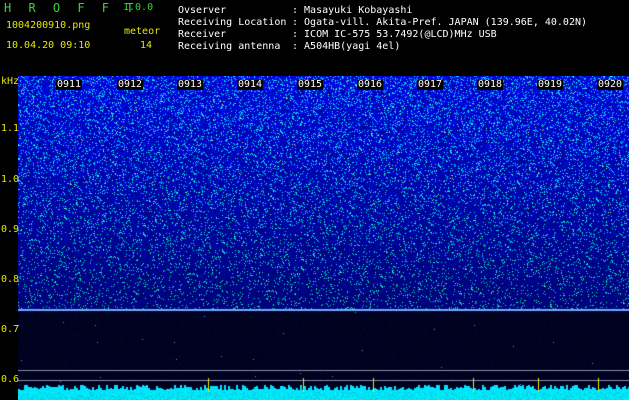  What do you see at coordinates (370, 84) in the screenshot?
I see `time-tick: 0916` at bounding box center [370, 84].